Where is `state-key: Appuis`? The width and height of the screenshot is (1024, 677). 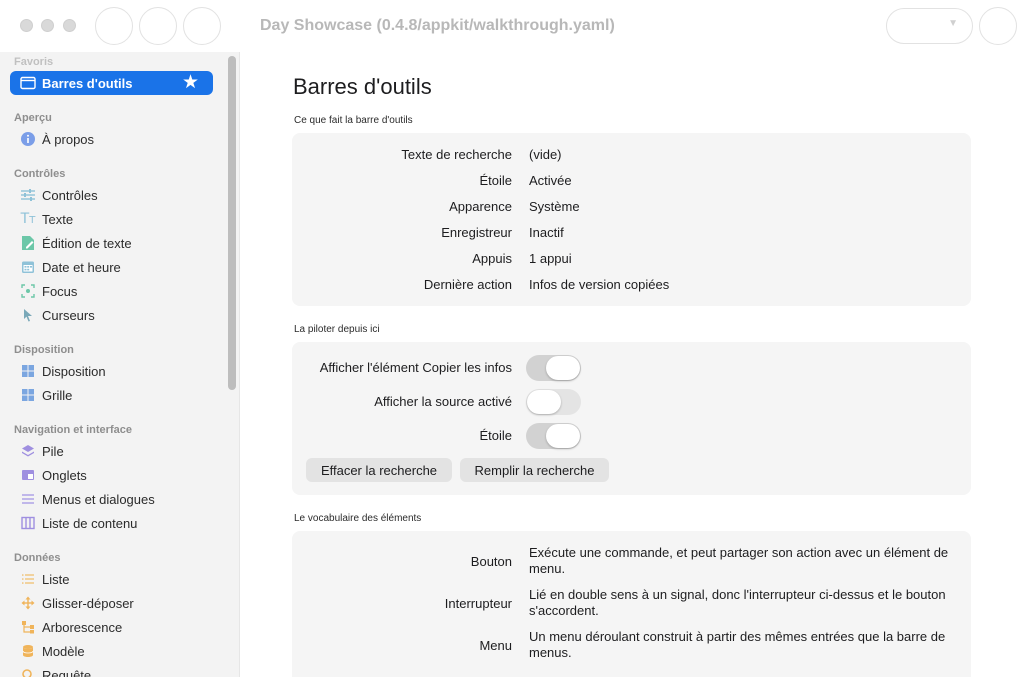 state-key: Appuis is located at coordinates (492, 258).